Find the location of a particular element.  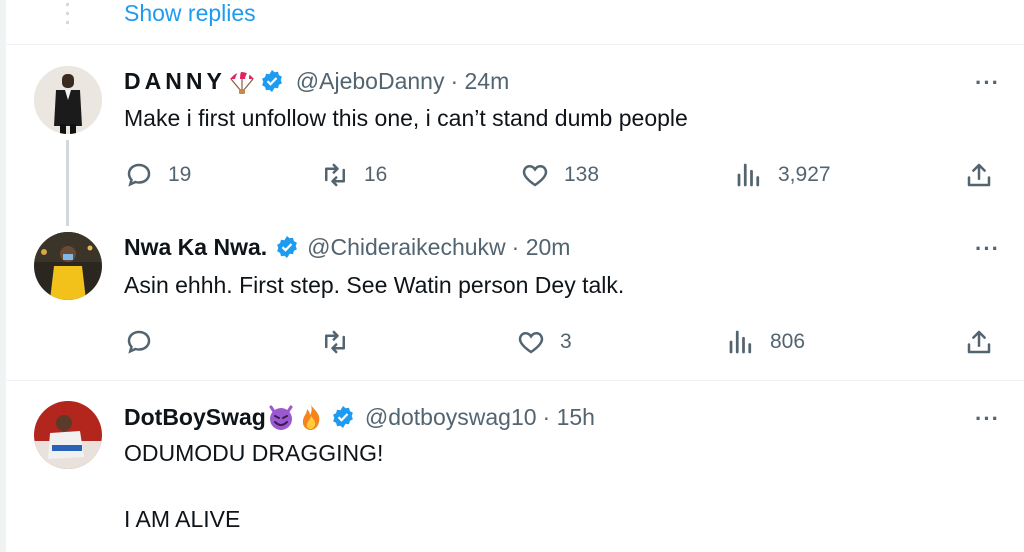

fire-emoji-icon is located at coordinates (311, 417).